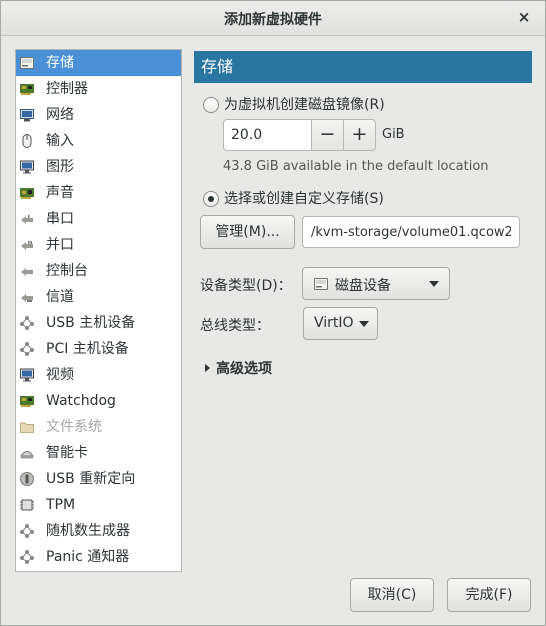 Image resolution: width=546 pixels, height=626 pixels. What do you see at coordinates (98, 141) in the screenshot?
I see `sidebar-item: 输入` at bounding box center [98, 141].